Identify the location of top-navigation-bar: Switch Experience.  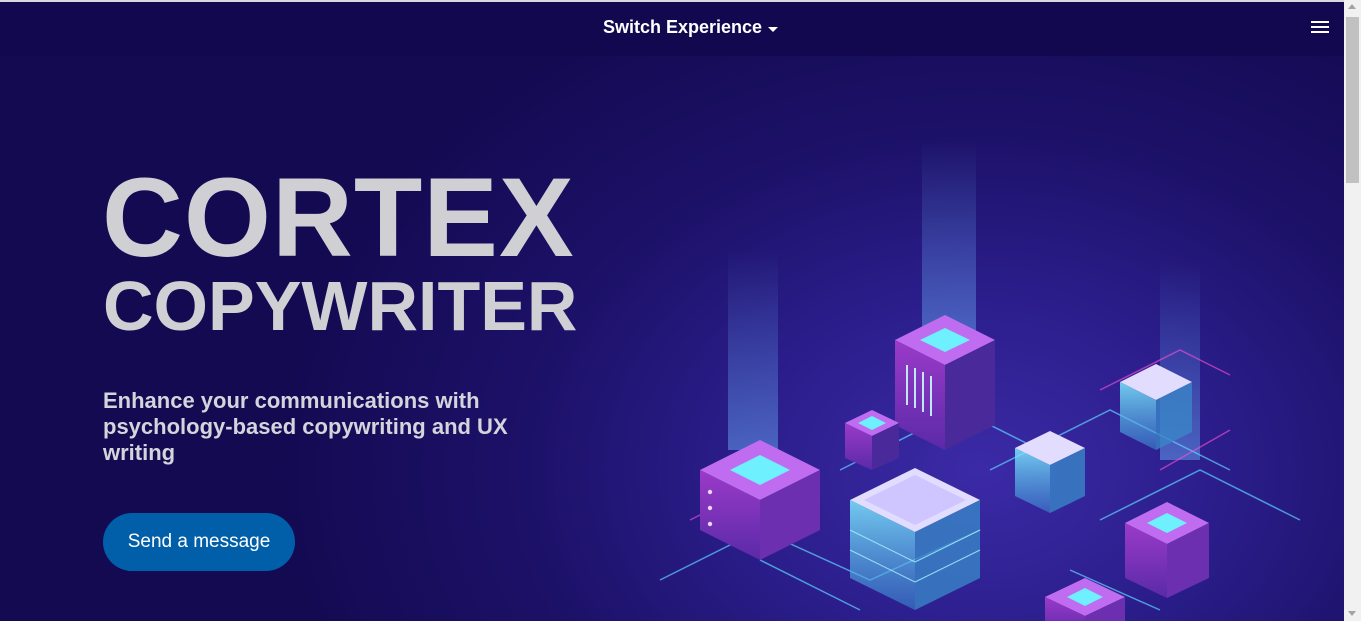
(672, 28).